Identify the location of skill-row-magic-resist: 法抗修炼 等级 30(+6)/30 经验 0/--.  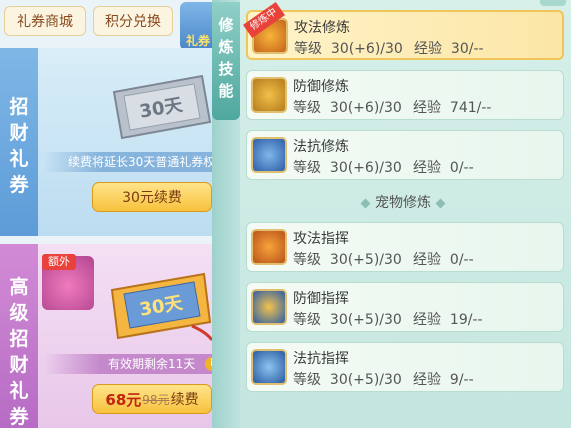
(405, 155).